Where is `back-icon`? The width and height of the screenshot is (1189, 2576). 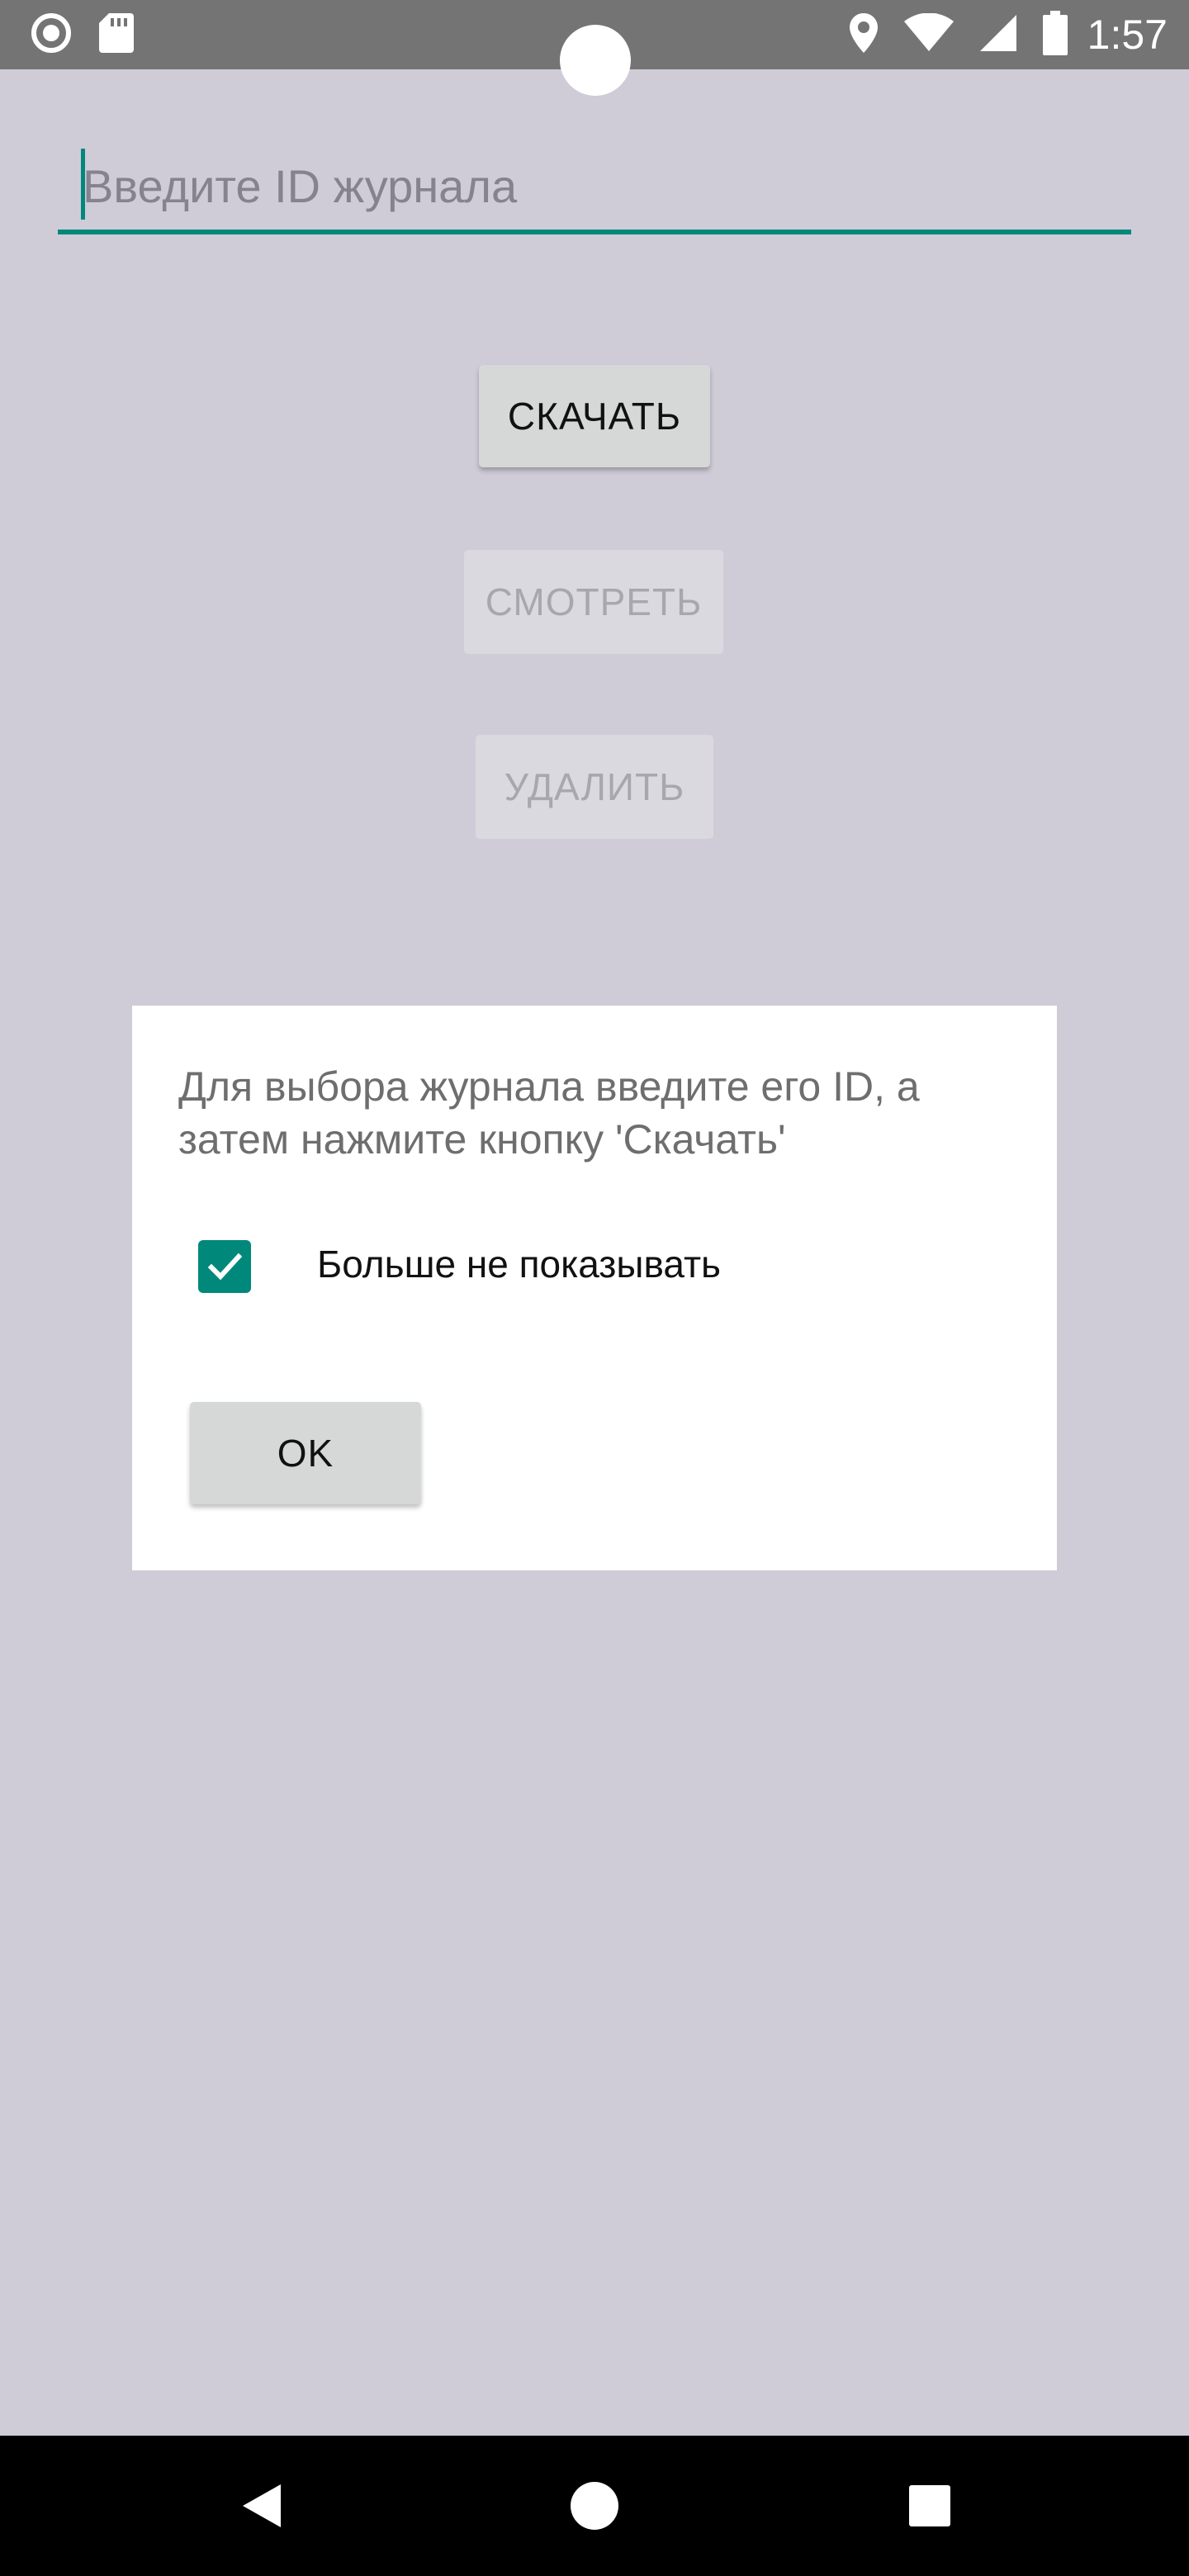
back-icon is located at coordinates (262, 2505).